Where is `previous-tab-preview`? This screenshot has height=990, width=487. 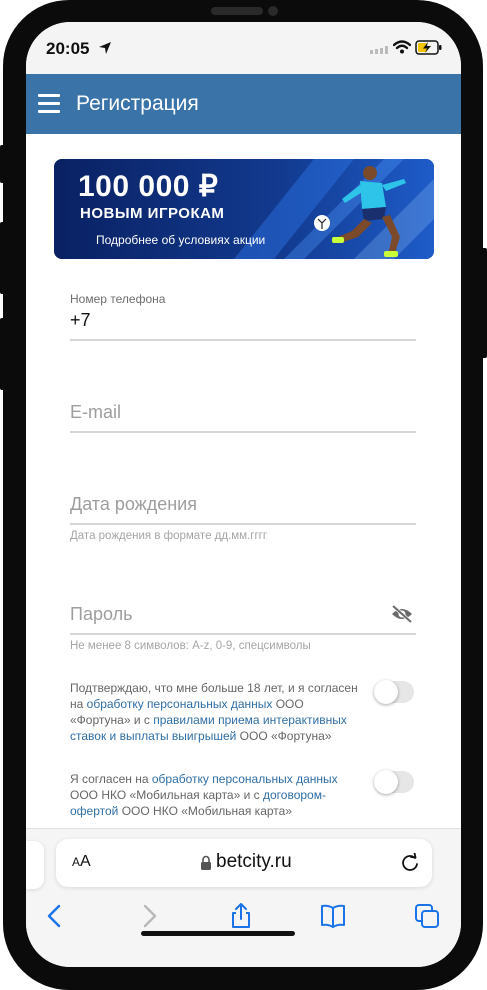 previous-tab-preview is located at coordinates (35, 865).